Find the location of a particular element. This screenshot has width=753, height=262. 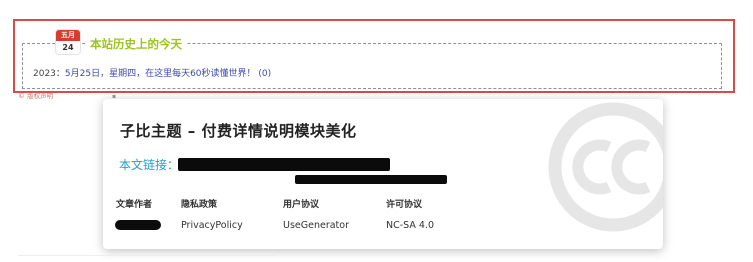

history-entry-year: 2023： is located at coordinates (49, 74).